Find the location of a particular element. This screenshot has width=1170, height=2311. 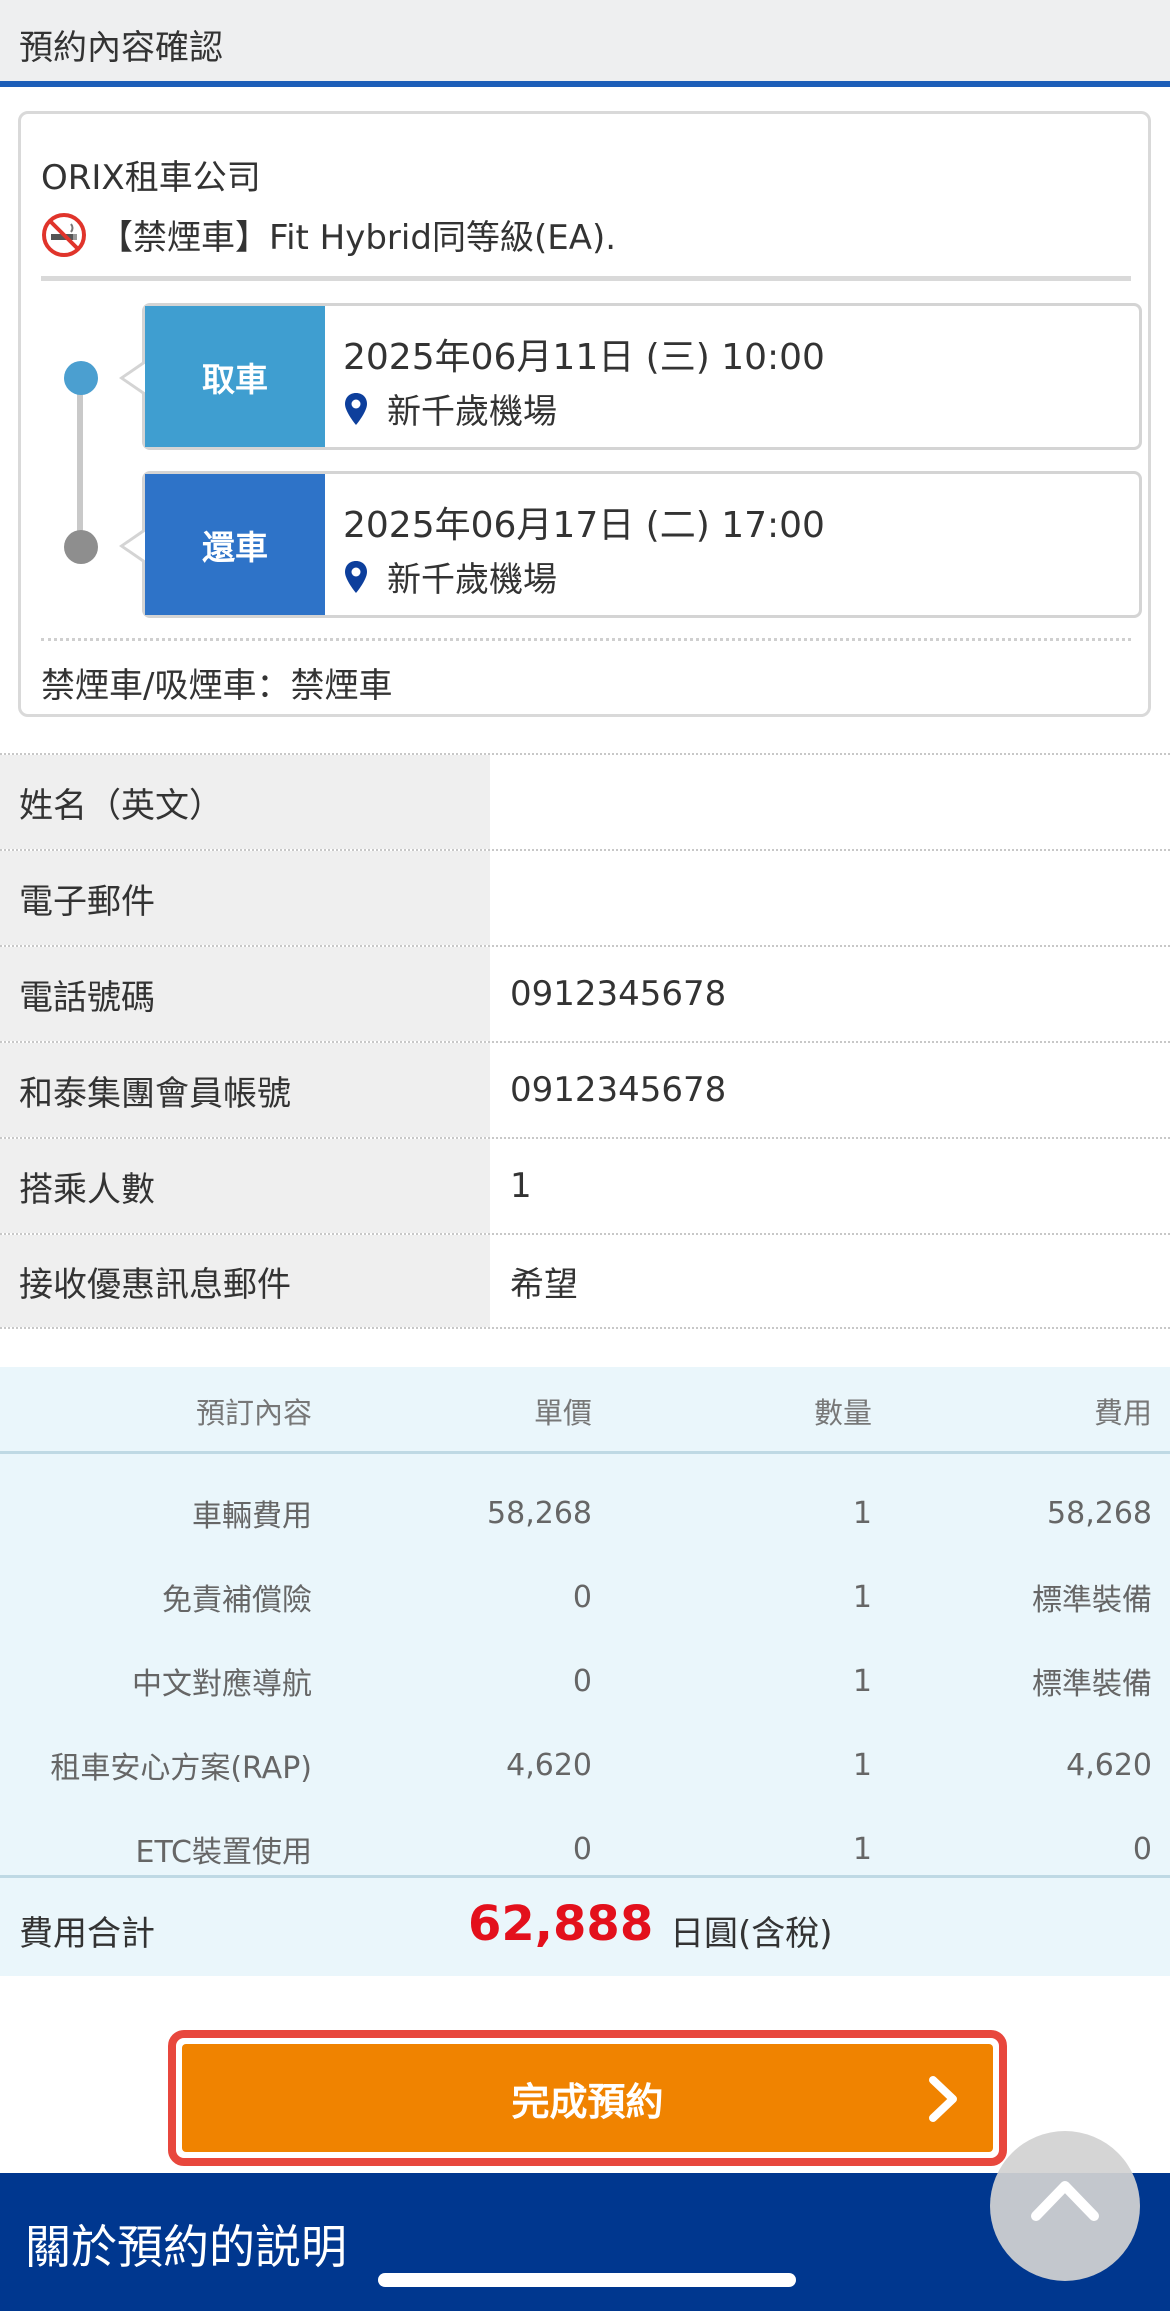

table-row: 租車安心方案(RAP) 4,620 1 4,620 is located at coordinates (585, 1765).